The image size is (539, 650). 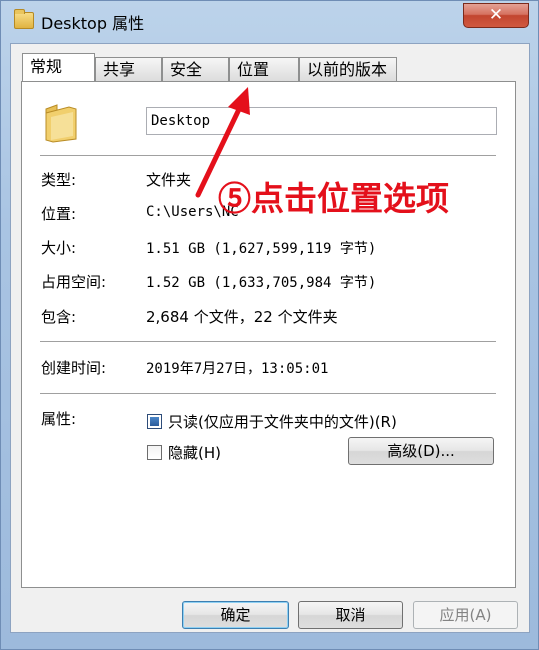 I want to click on close-icon: ✕, so click(x=496, y=15).